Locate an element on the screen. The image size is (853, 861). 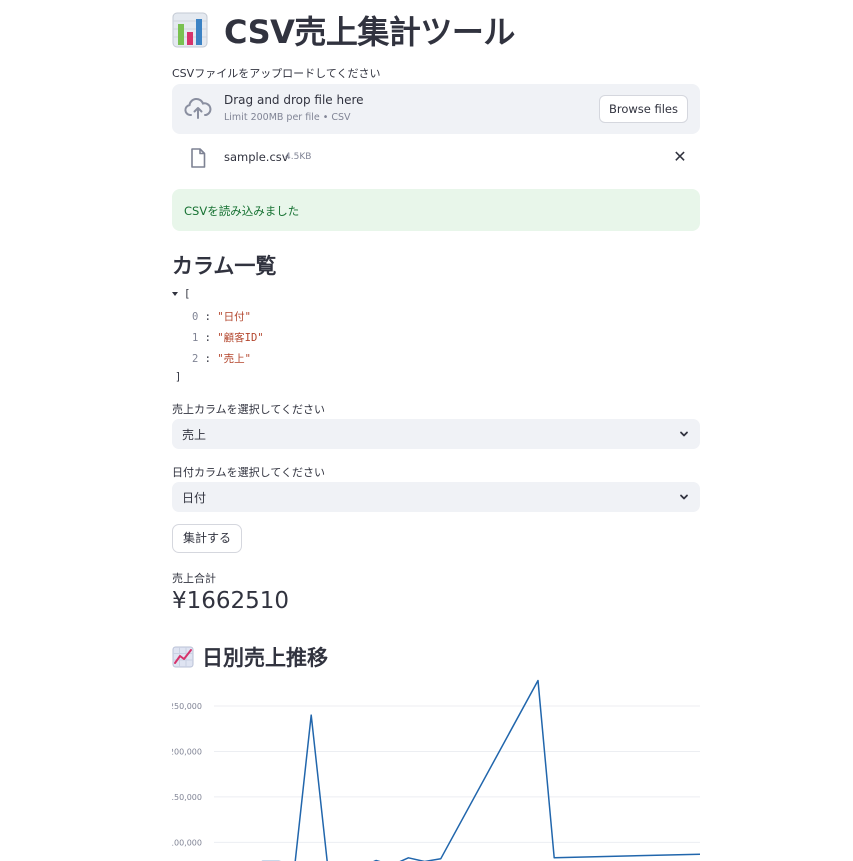
sales-series-line is located at coordinates (480, 770).